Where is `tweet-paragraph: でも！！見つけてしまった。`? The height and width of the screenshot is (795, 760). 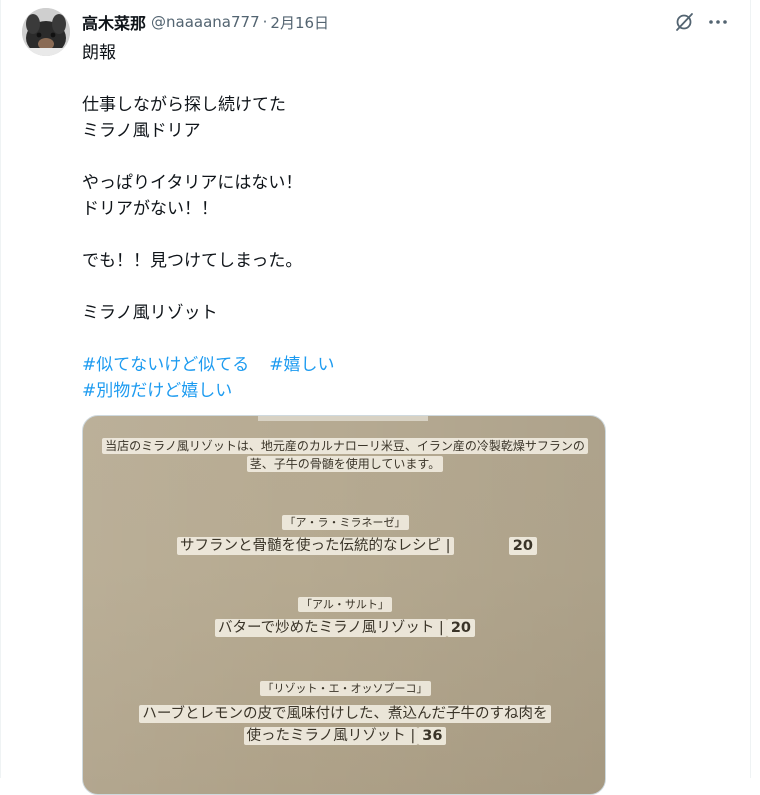
tweet-paragraph: でも！！見つけてしまった。 is located at coordinates (192, 261).